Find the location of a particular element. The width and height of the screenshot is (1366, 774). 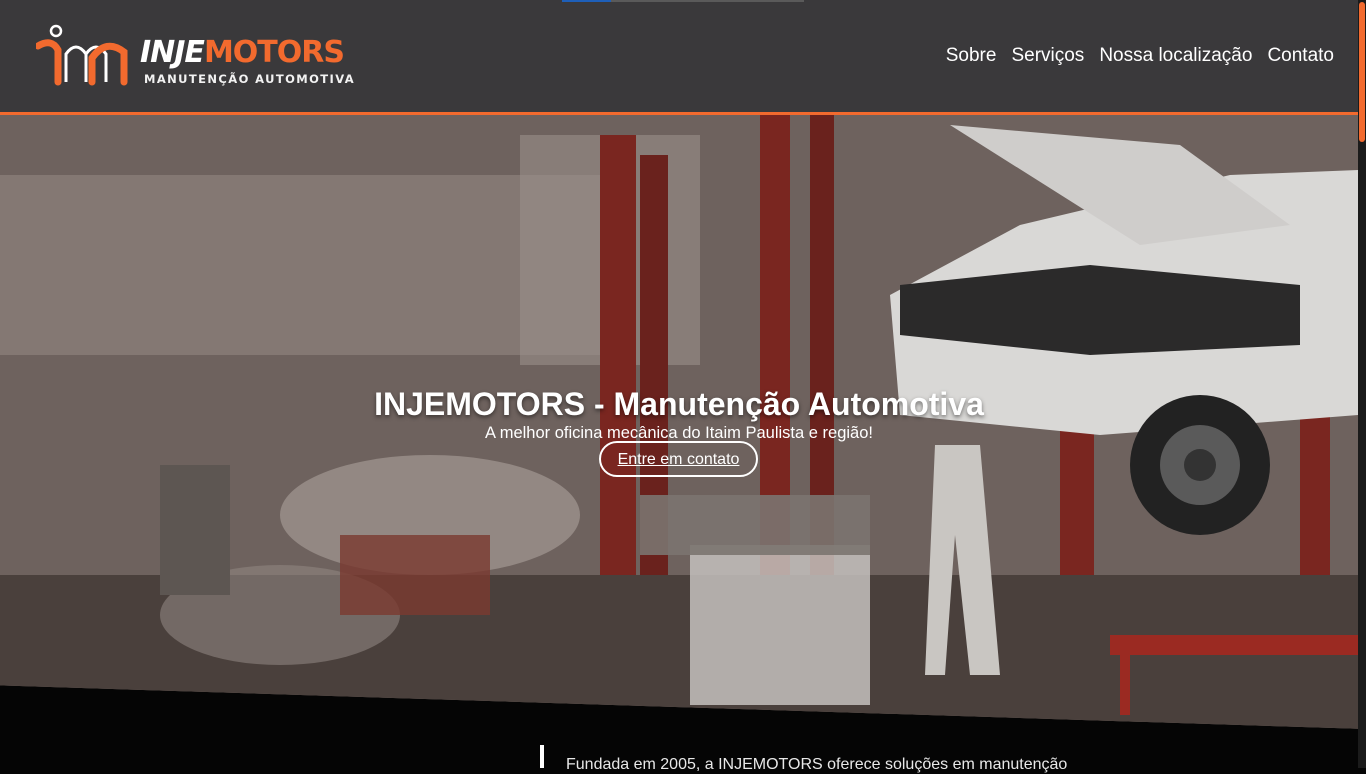

scrollbar-thumb is located at coordinates (1362, 72).